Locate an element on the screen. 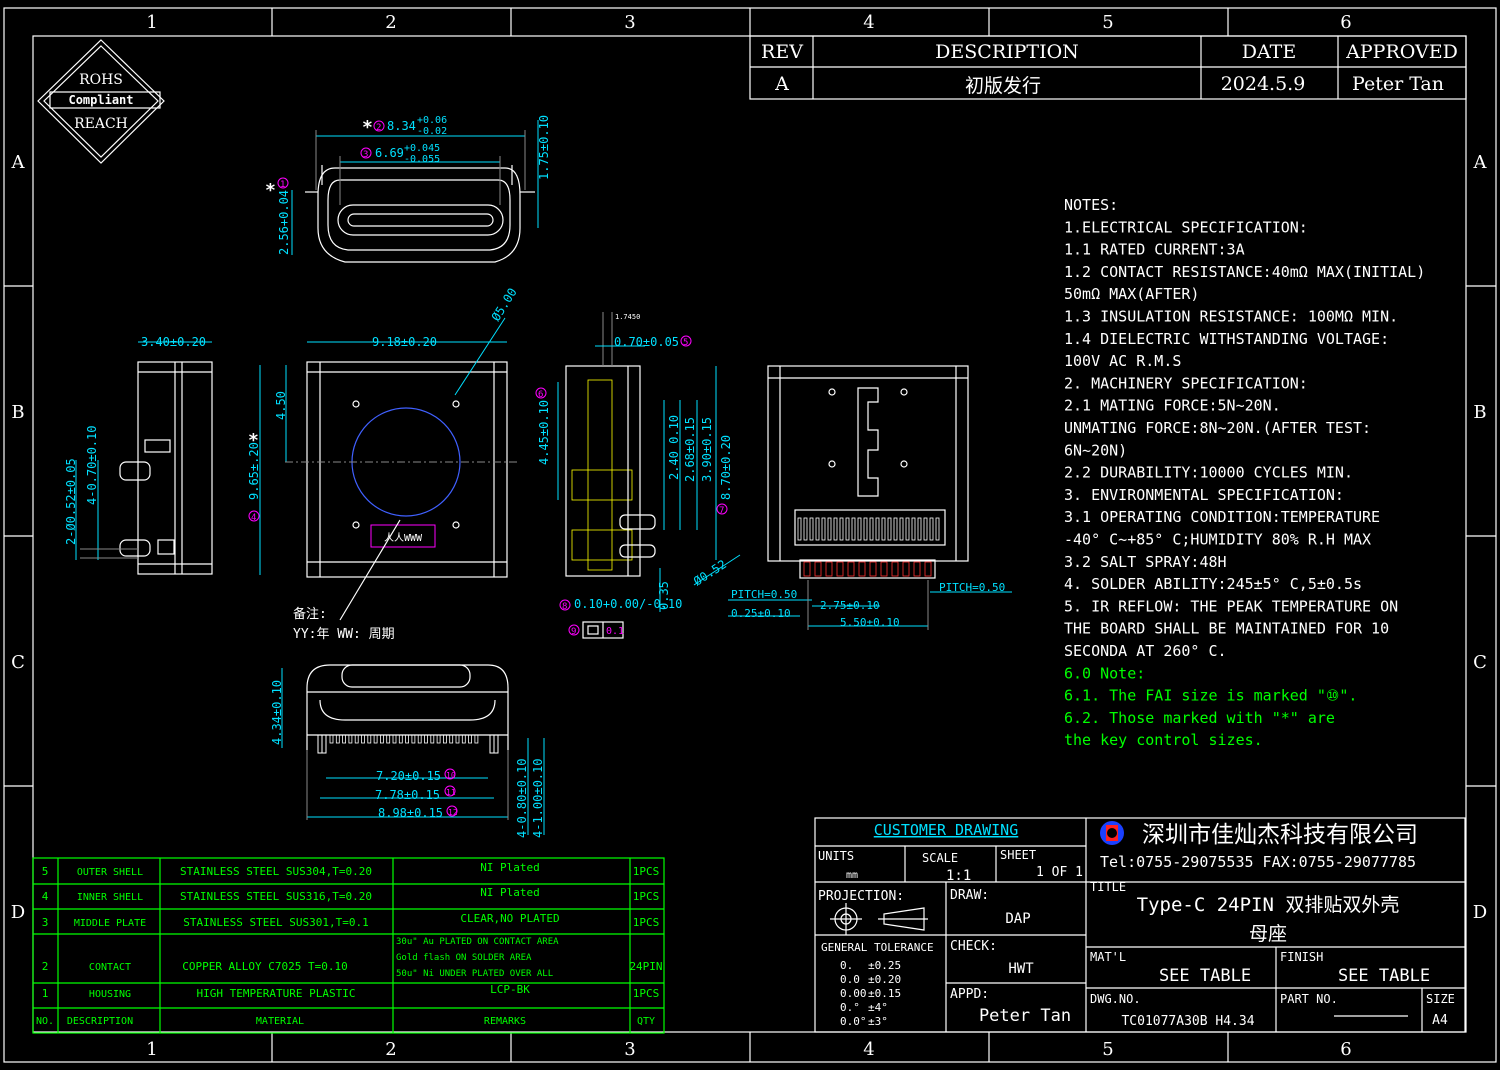 The image size is (1500, 1070). note-line: 3. ENVIRONMENTAL SPECIFICATION: is located at coordinates (1204, 495).